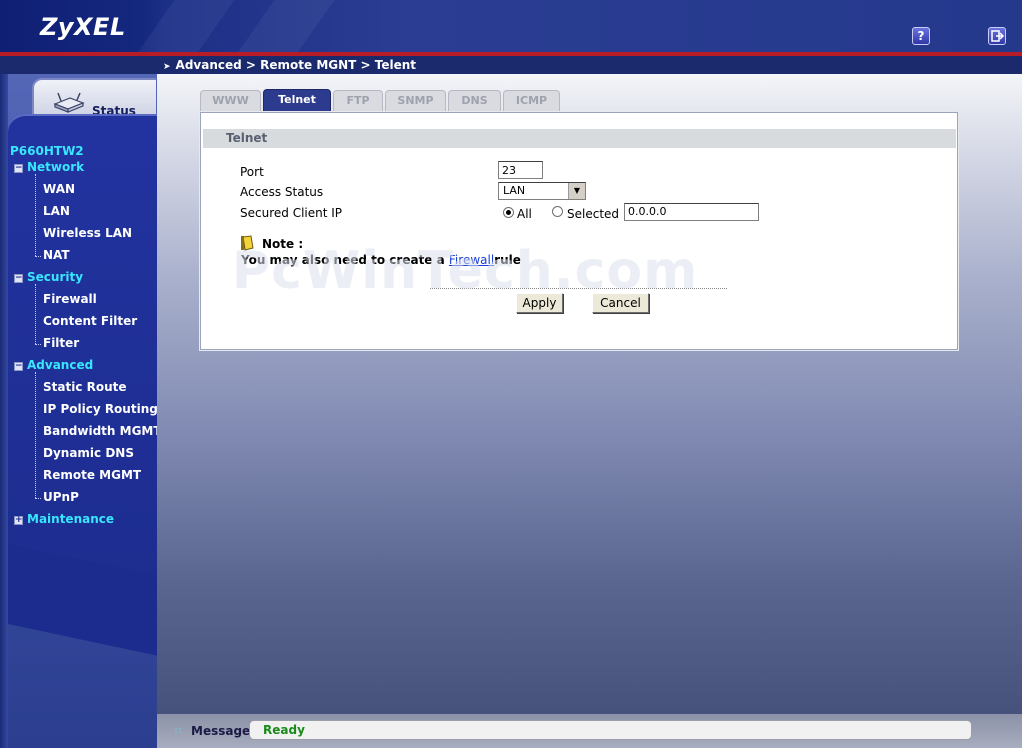 This screenshot has width=1022, height=748. Describe the element at coordinates (56, 211) in the screenshot. I see `sidebar-item-lan: LAN` at that location.